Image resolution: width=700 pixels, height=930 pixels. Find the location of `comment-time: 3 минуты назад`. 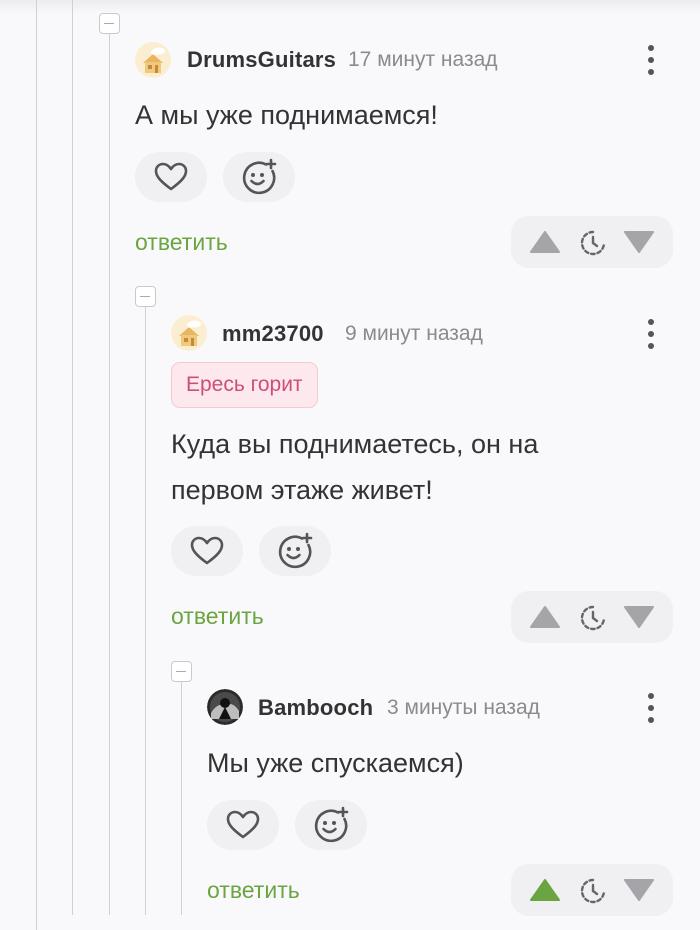

comment-time: 3 минуты назад is located at coordinates (463, 708).